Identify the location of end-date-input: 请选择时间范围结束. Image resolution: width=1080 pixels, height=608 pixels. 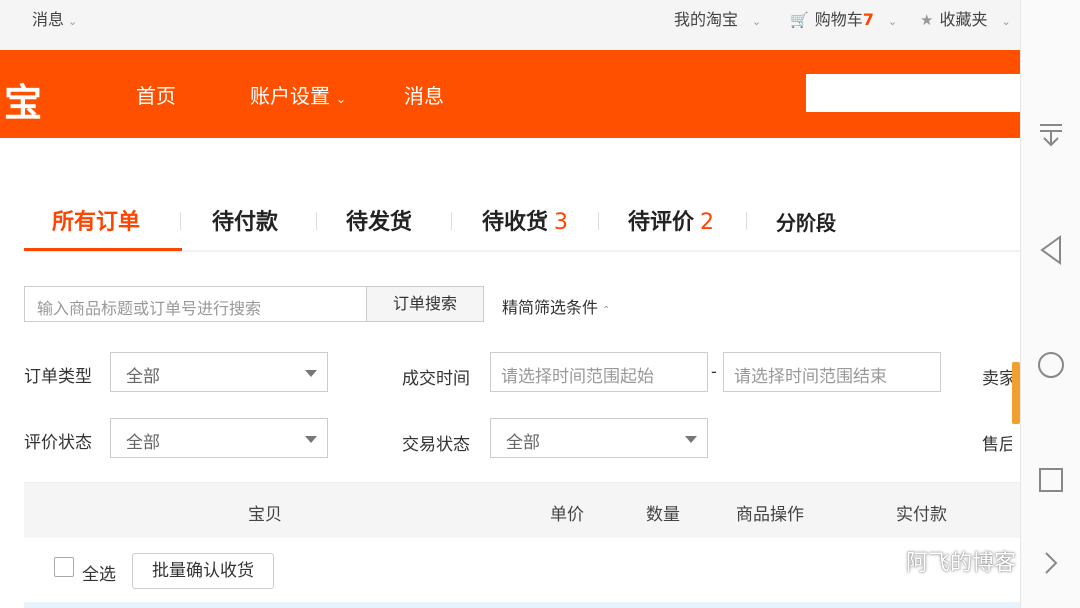
(832, 372).